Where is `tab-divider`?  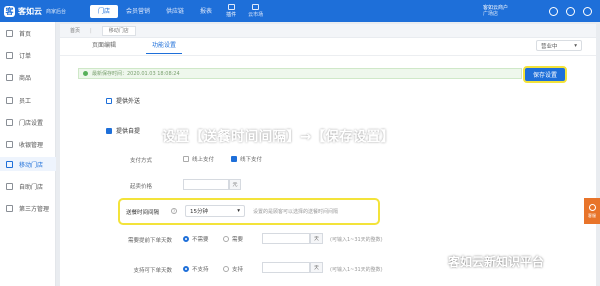
tab-divider is located at coordinates (328, 55).